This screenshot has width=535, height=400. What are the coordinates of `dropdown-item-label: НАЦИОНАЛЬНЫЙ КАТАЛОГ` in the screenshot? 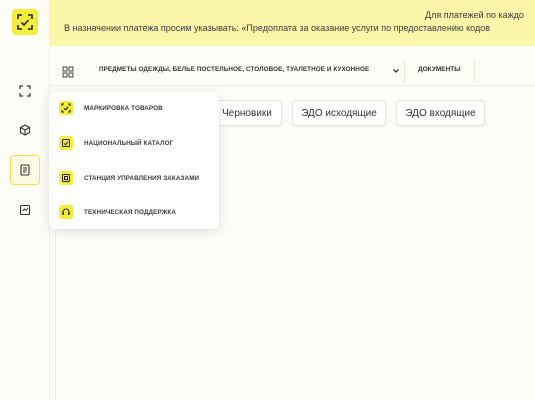 It's located at (129, 143).